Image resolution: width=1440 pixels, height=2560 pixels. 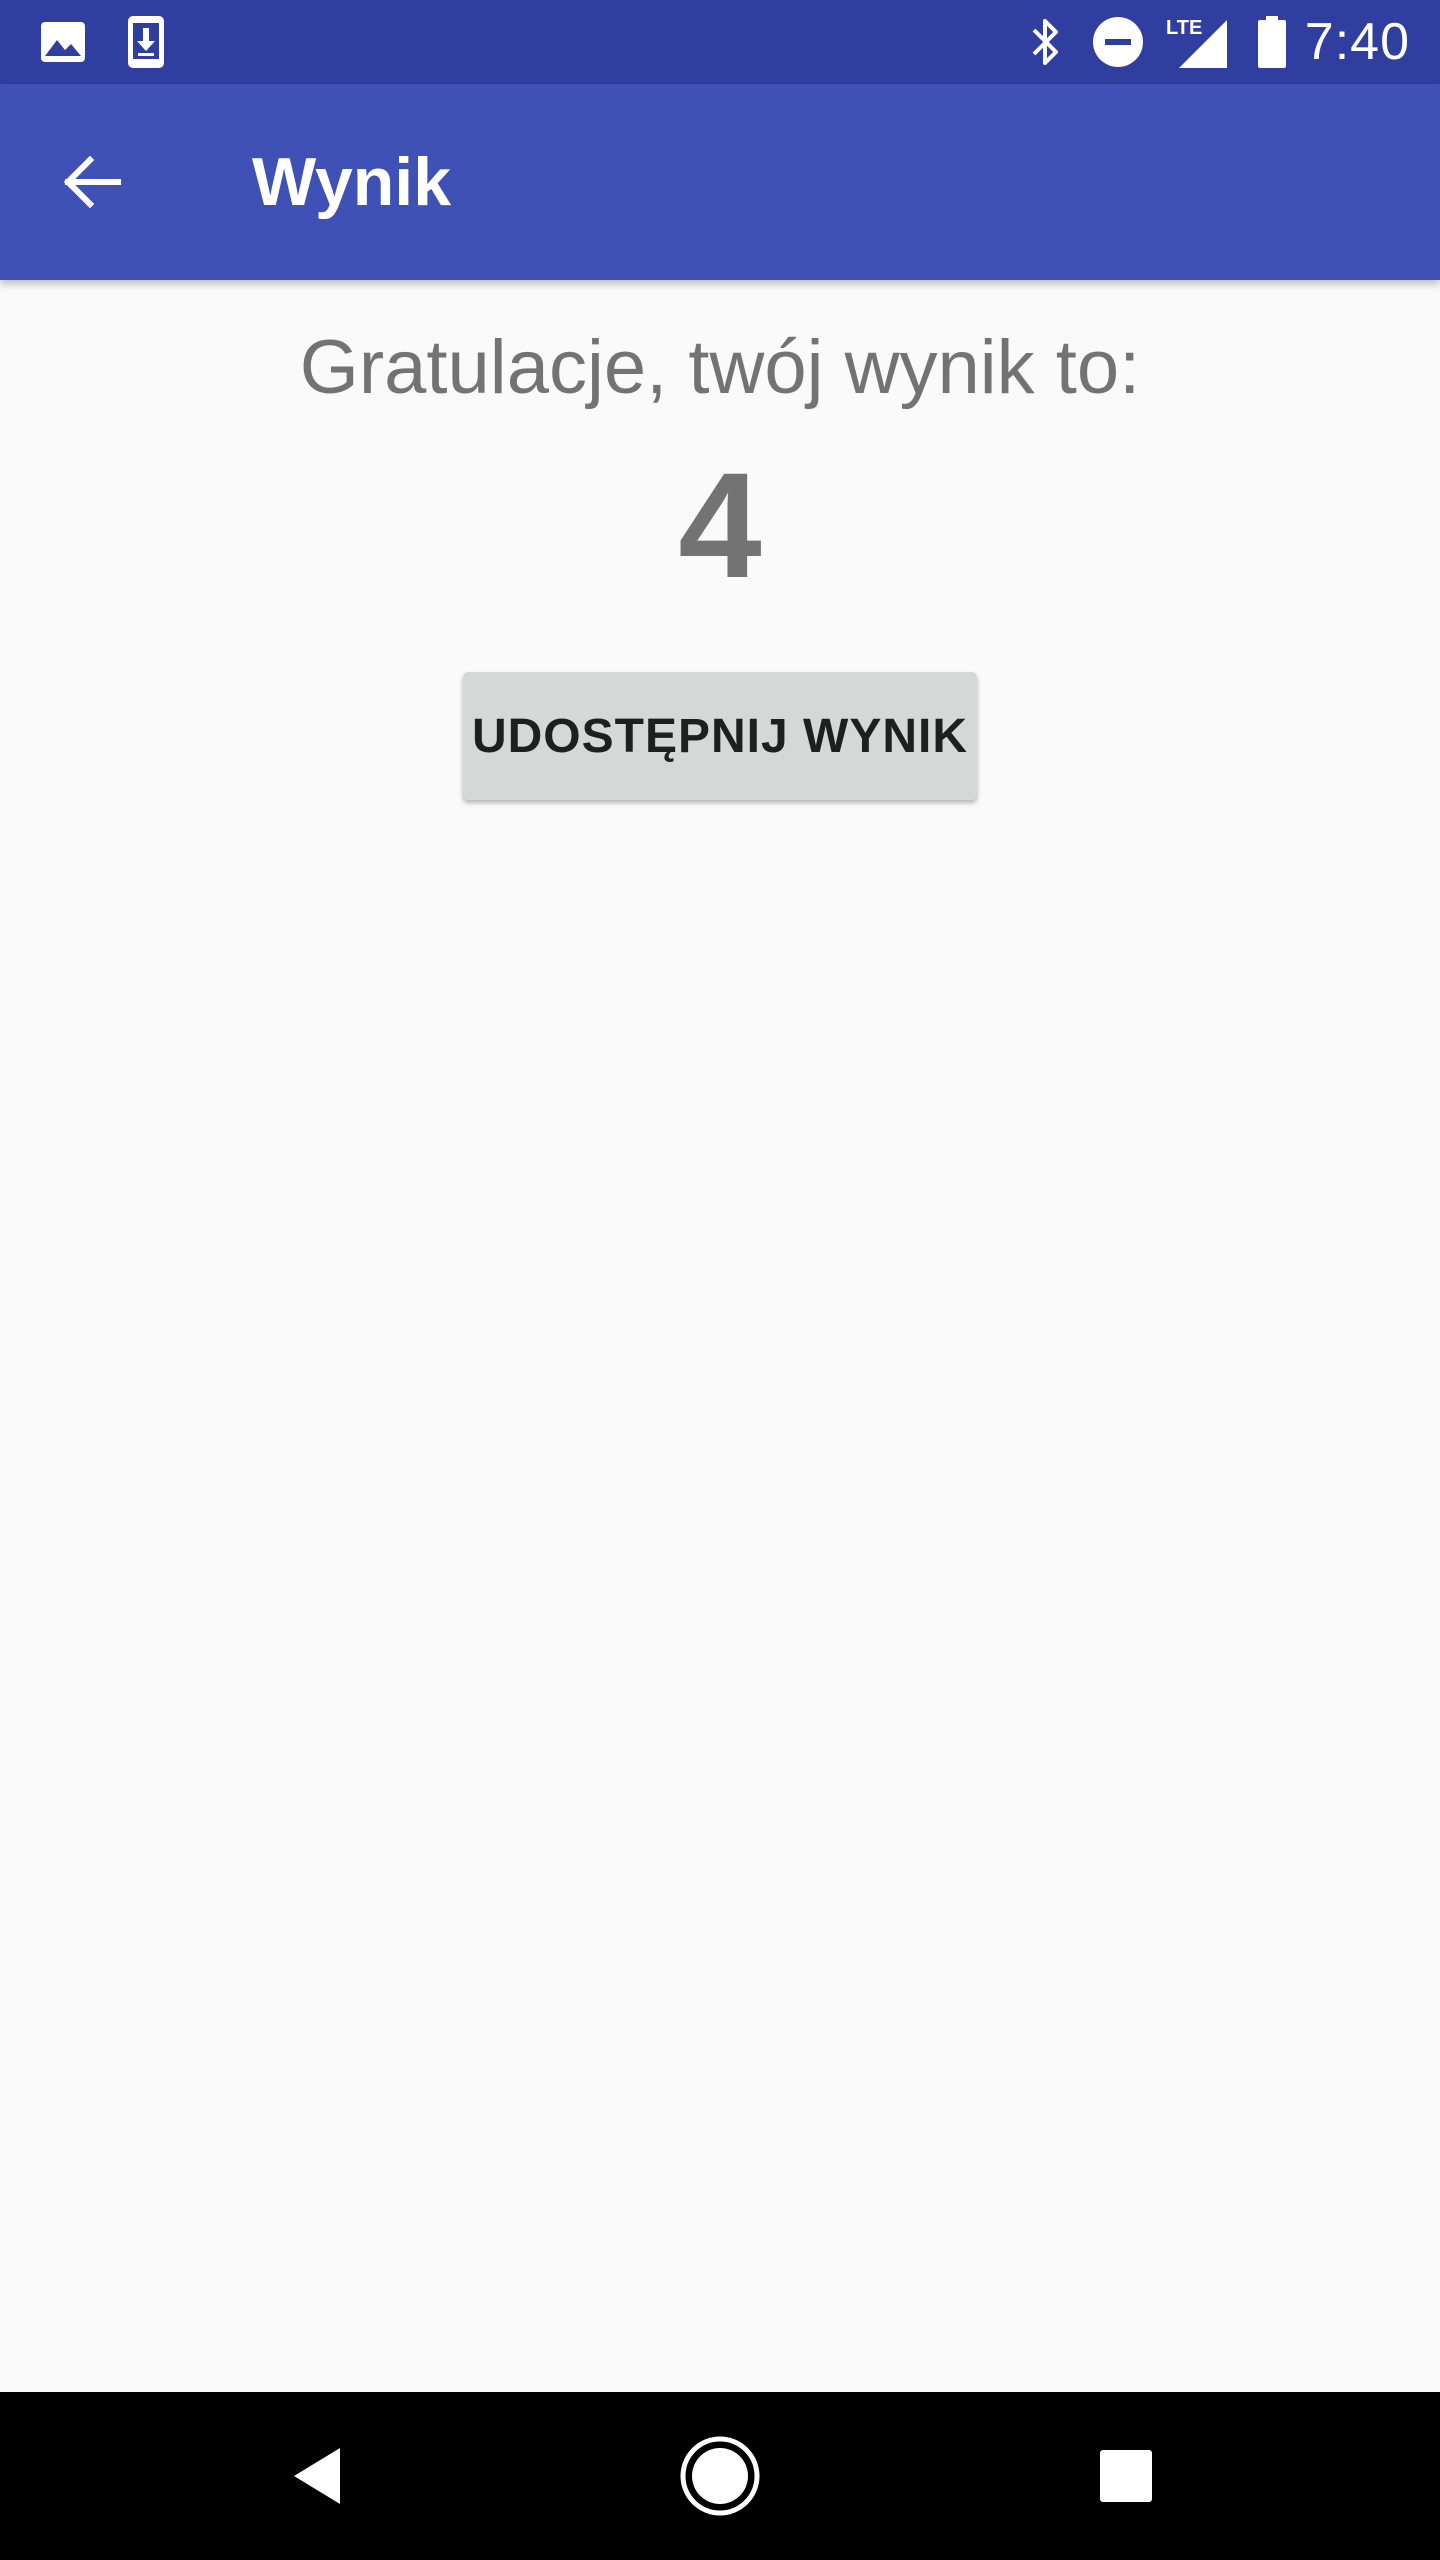 What do you see at coordinates (63, 42) in the screenshot?
I see `image-icon` at bounding box center [63, 42].